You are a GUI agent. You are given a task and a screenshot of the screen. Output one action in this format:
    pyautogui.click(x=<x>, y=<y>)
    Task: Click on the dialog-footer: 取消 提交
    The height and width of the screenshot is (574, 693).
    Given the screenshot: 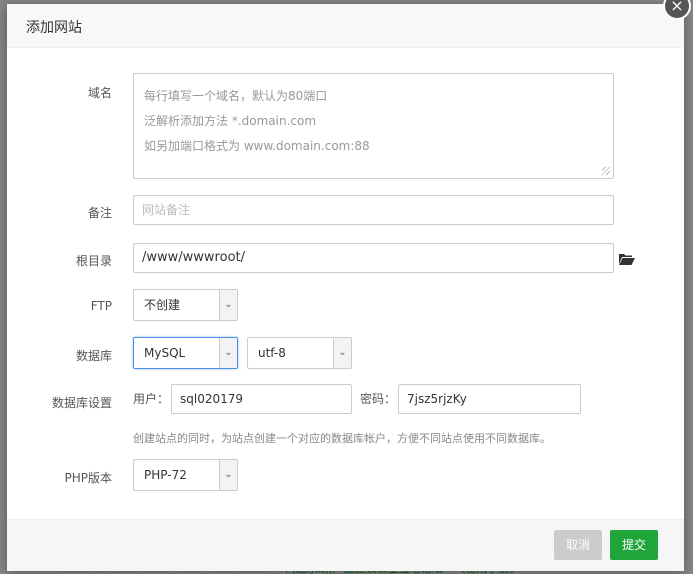 What is the action you would take?
    pyautogui.click(x=345, y=545)
    